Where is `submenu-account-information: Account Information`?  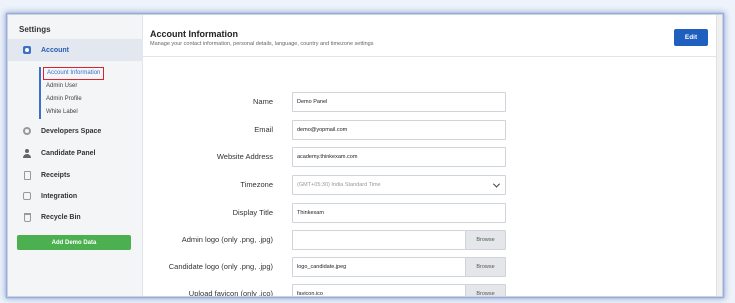
submenu-account-information: Account Information is located at coordinates (74, 73).